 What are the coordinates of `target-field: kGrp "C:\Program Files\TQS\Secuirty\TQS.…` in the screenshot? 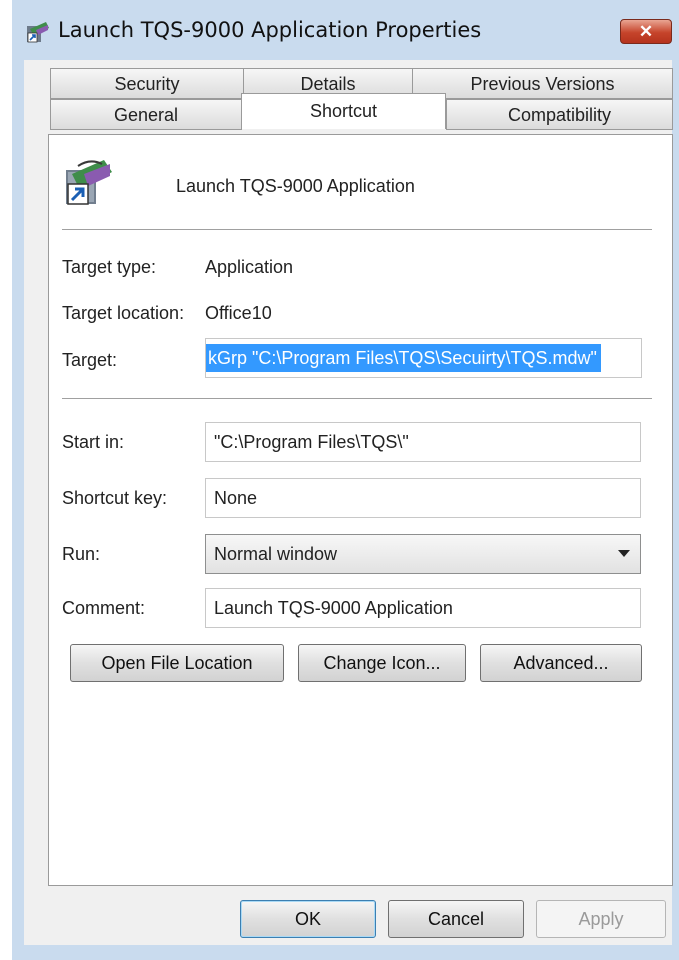 It's located at (423, 358).